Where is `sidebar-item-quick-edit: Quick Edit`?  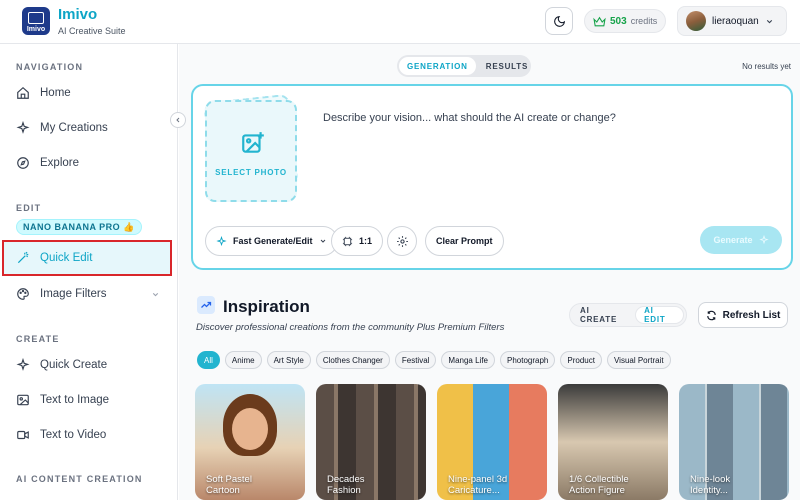
sidebar-item-quick-edit: Quick Edit is located at coordinates (87, 258).